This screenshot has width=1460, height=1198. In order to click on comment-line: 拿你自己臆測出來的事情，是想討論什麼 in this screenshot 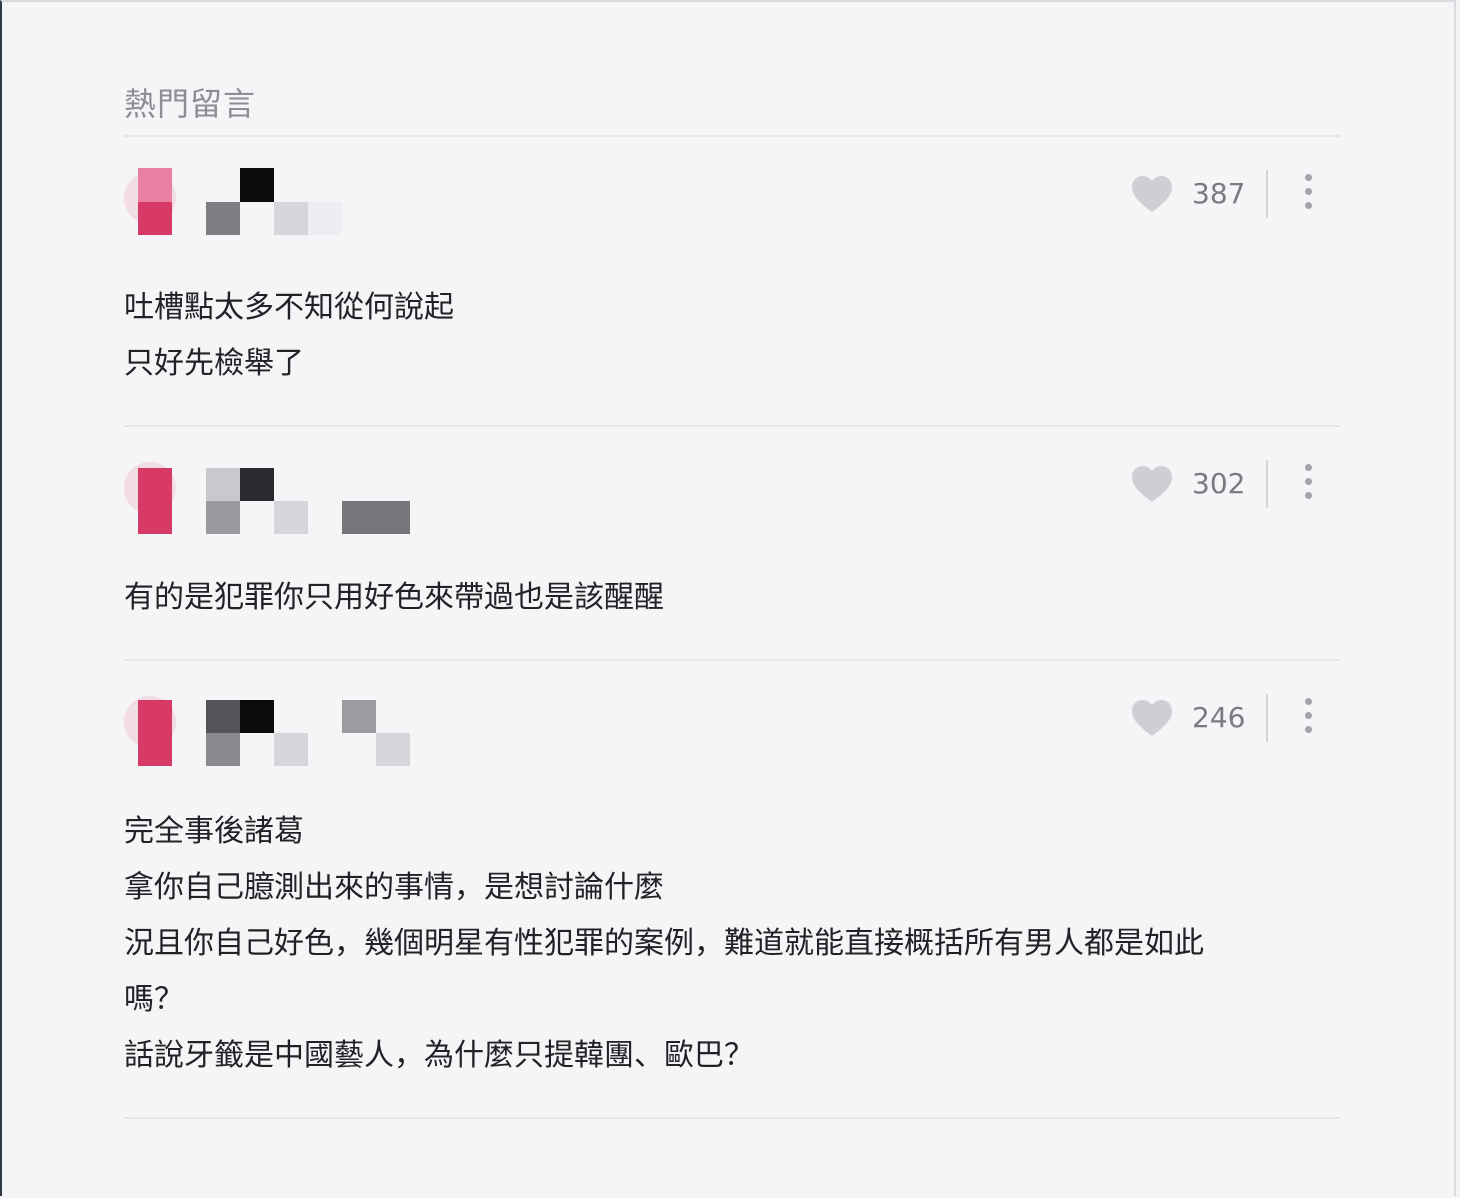, I will do `click(394, 887)`.